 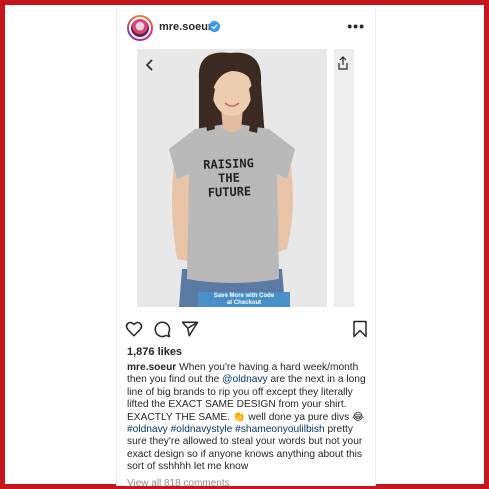 I want to click on promo-banner: Save More with Code at Checkout, so click(x=244, y=299).